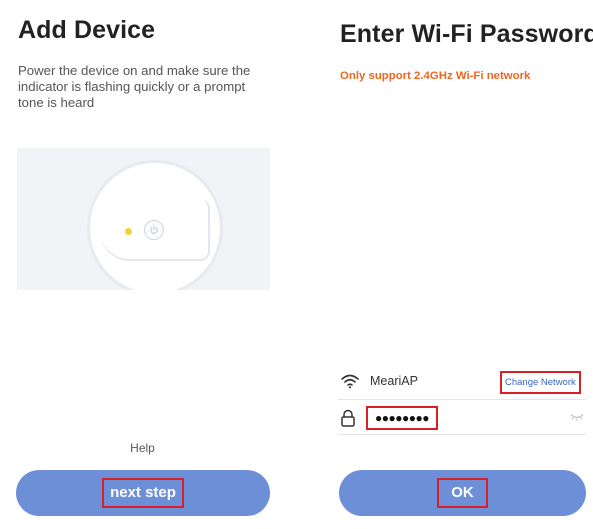 The width and height of the screenshot is (593, 529). I want to click on power-button-icon, so click(154, 230).